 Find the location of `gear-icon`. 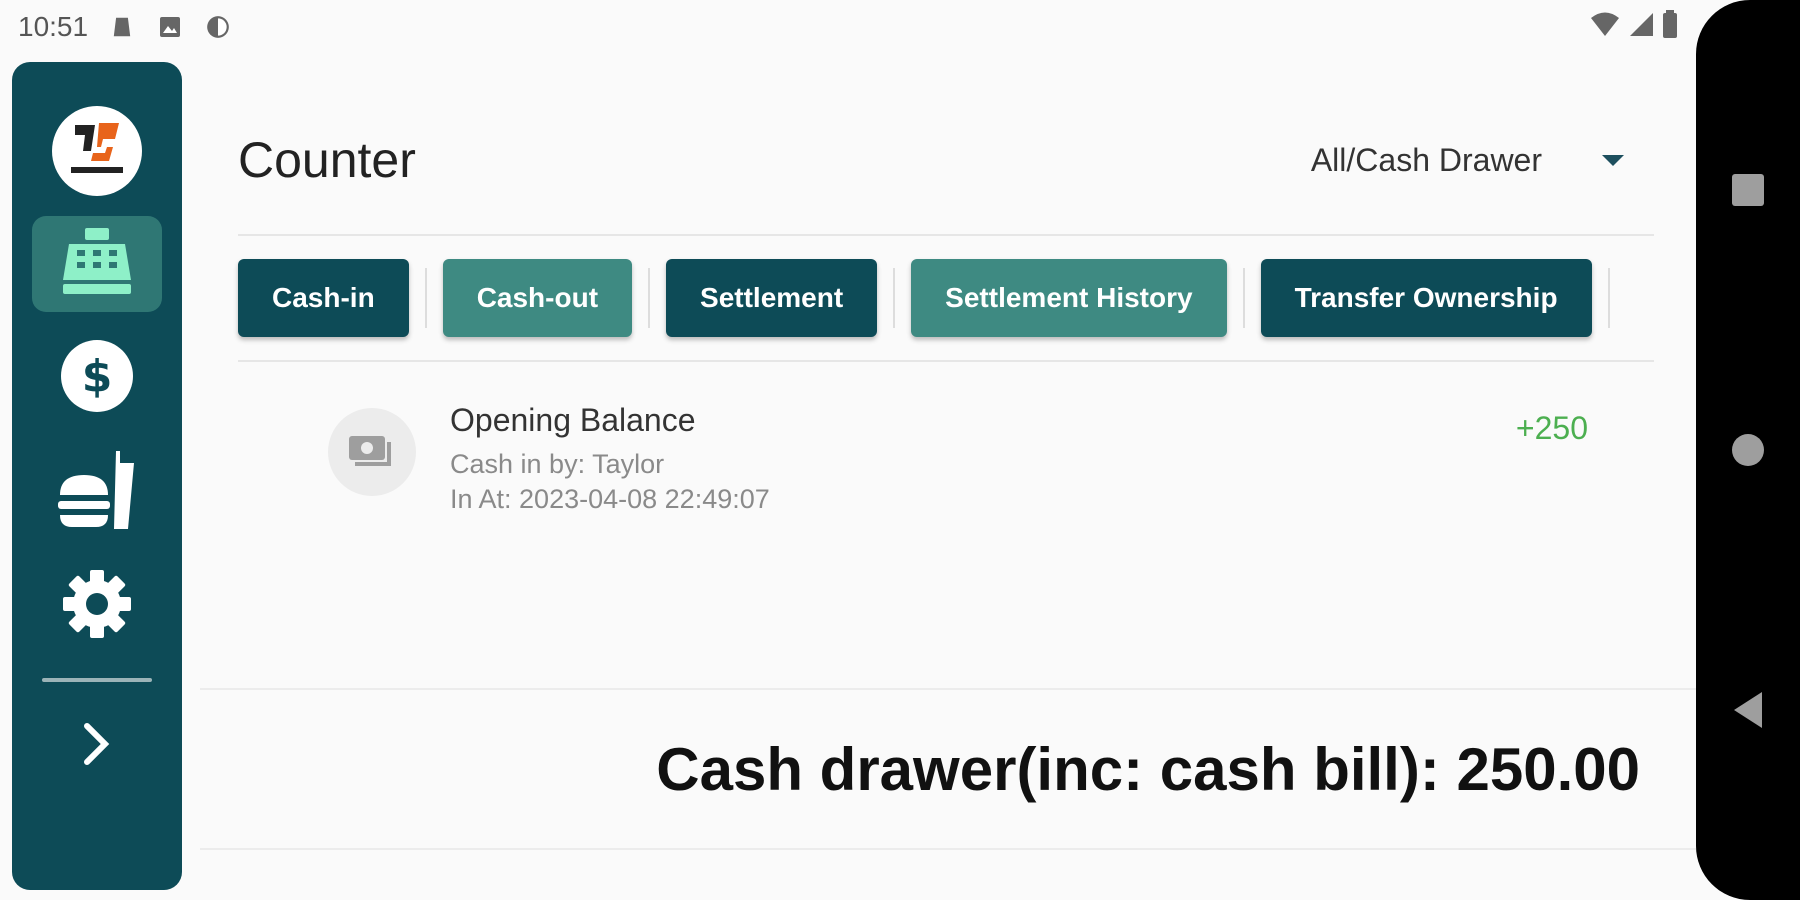

gear-icon is located at coordinates (97, 606).